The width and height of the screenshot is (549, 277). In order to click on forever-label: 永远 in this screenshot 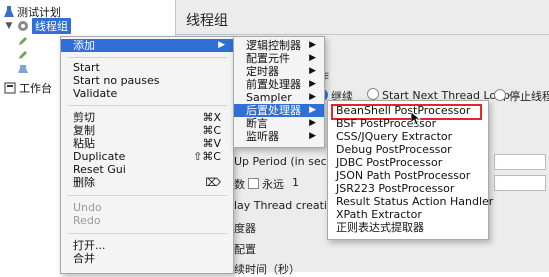, I will do `click(273, 184)`.